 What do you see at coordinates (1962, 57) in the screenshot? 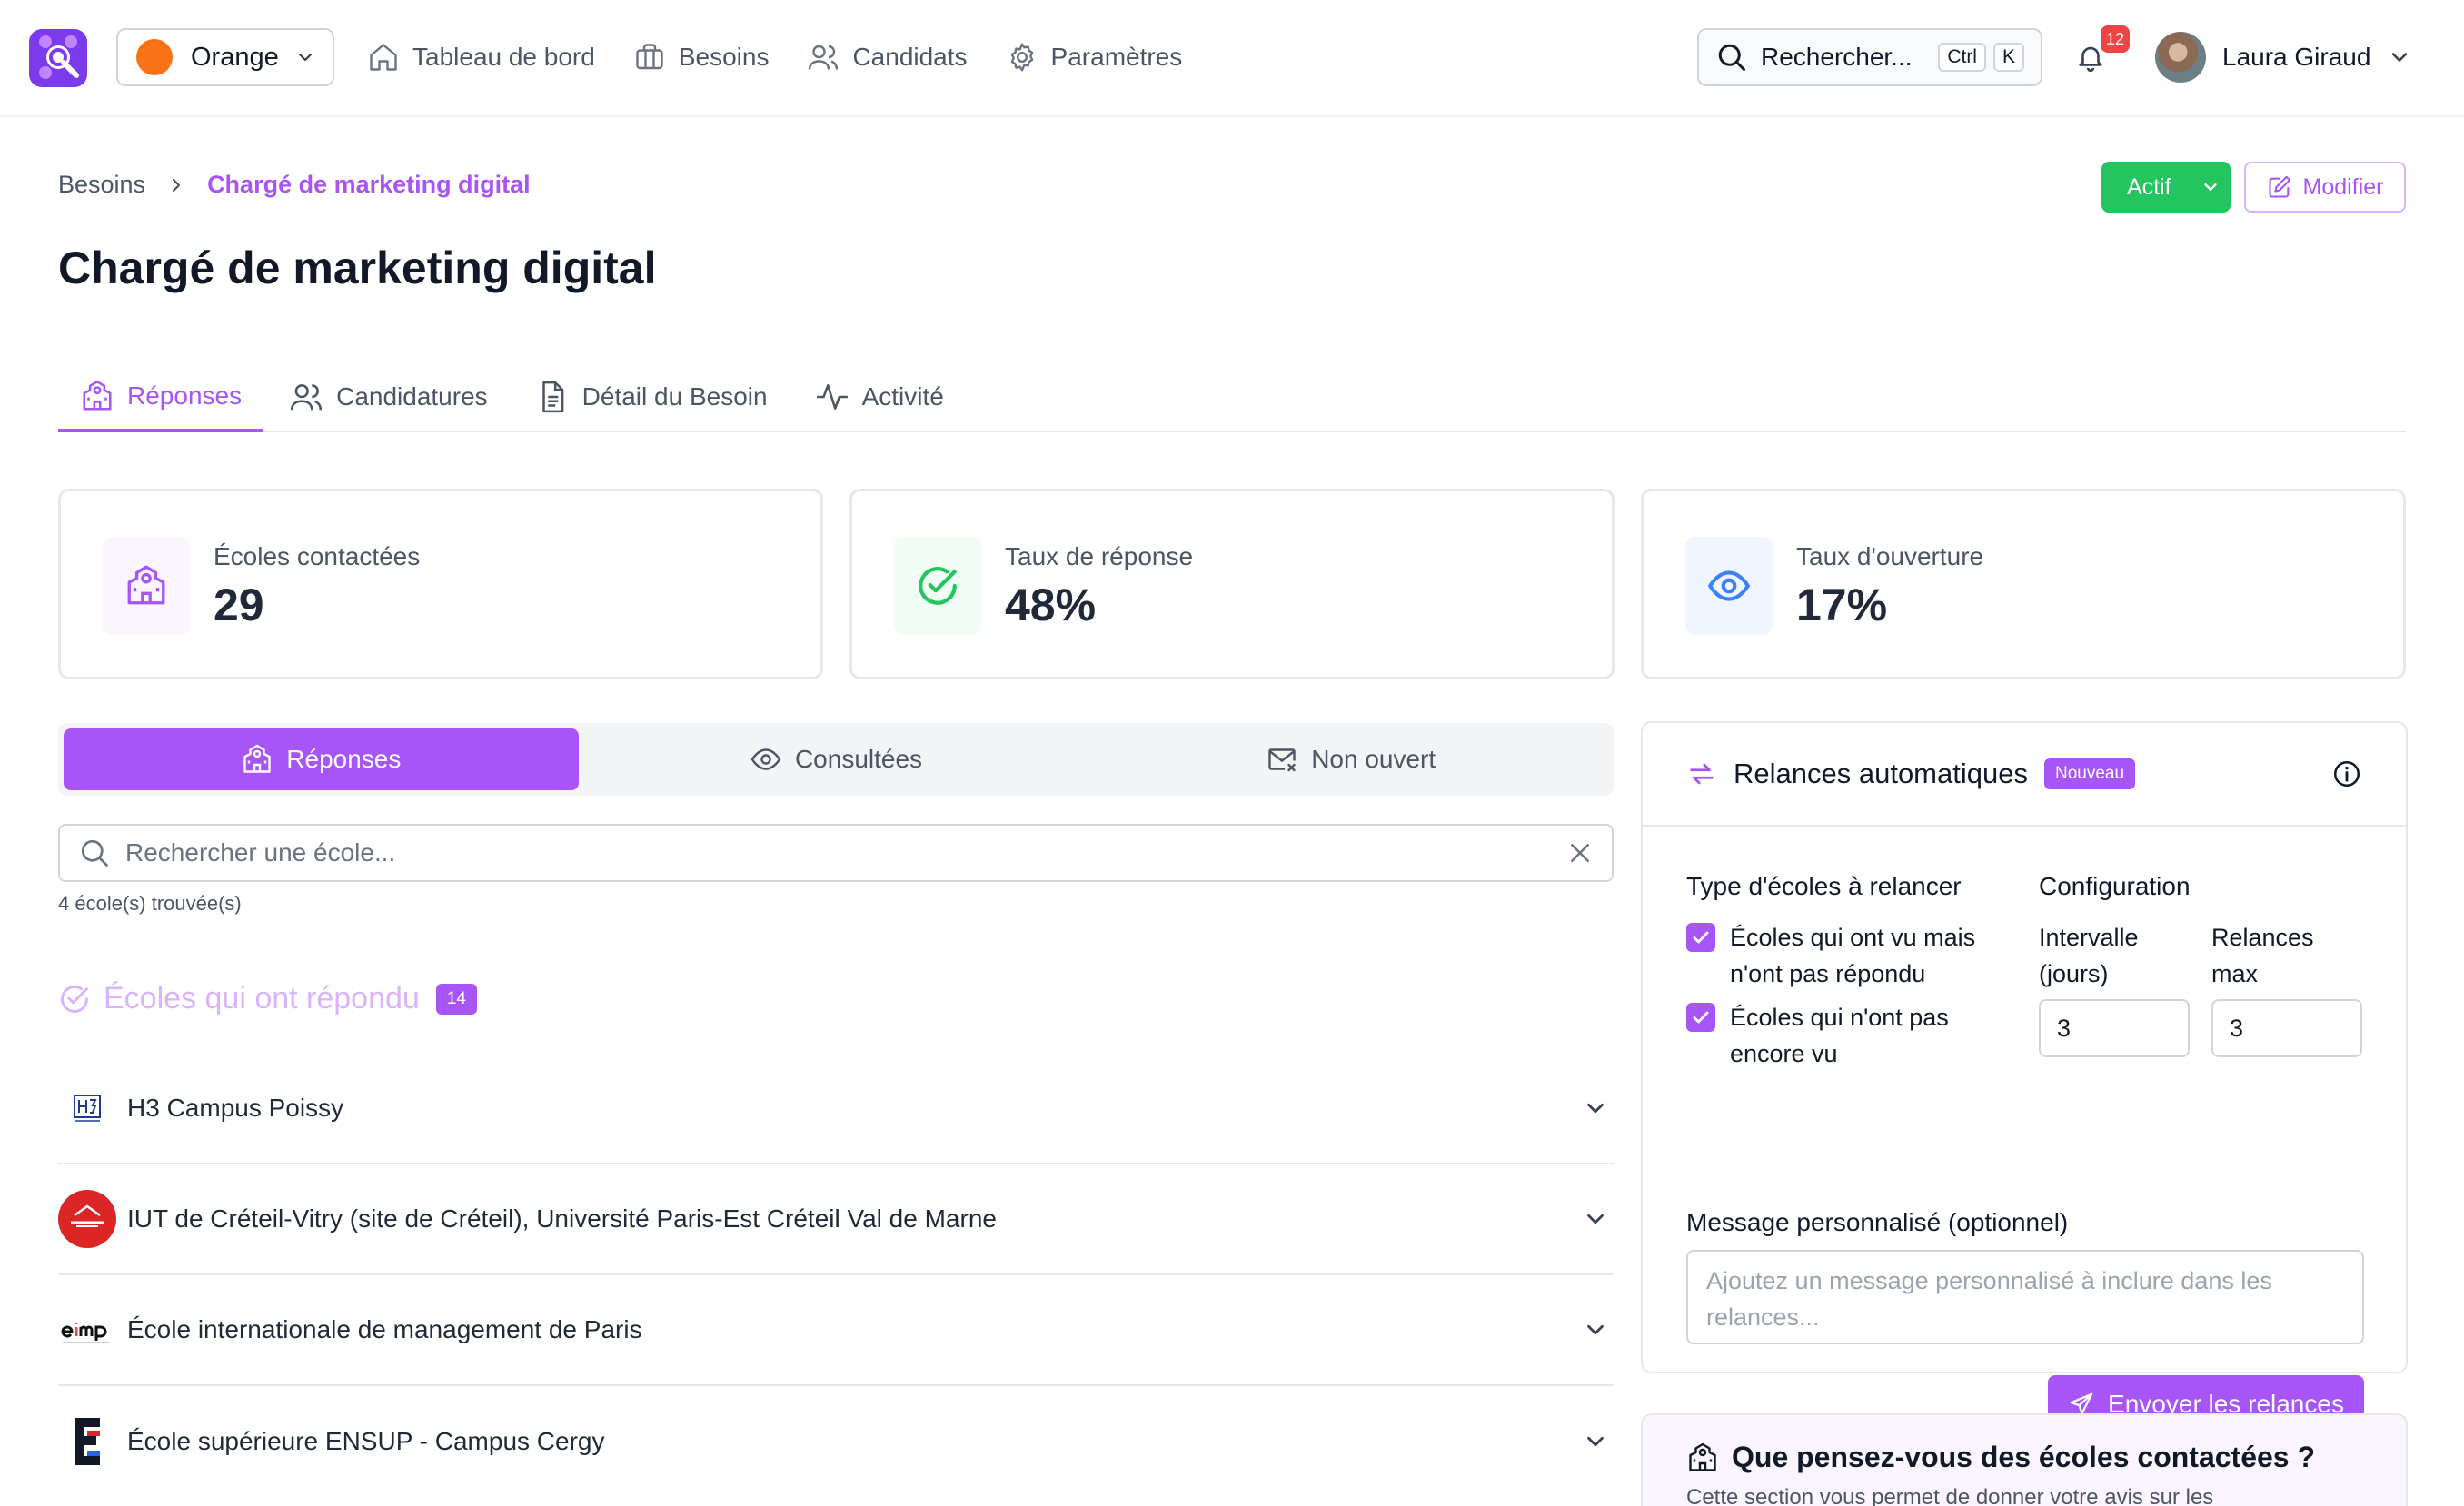
I see `shortcut-key-ctrl: Ctrl` at bounding box center [1962, 57].